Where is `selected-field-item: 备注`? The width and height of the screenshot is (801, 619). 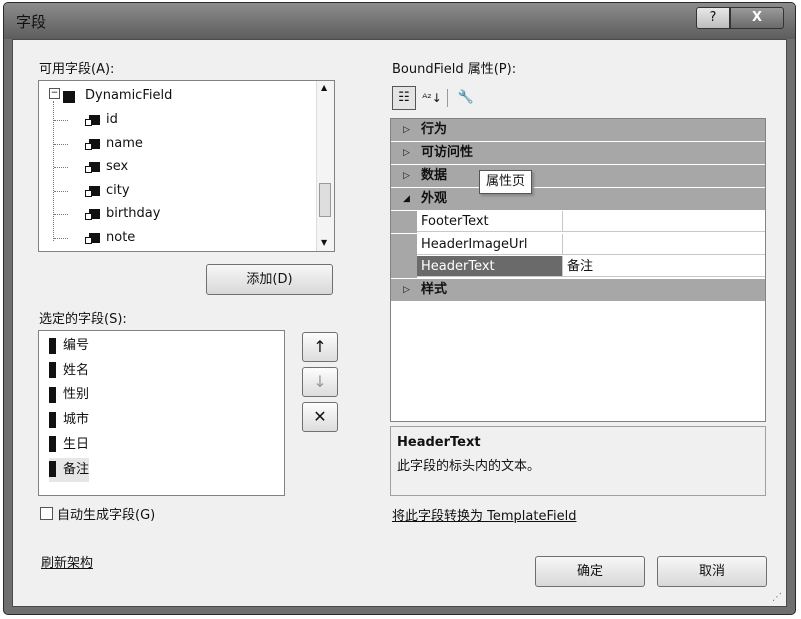 selected-field-item: 备注 is located at coordinates (69, 469).